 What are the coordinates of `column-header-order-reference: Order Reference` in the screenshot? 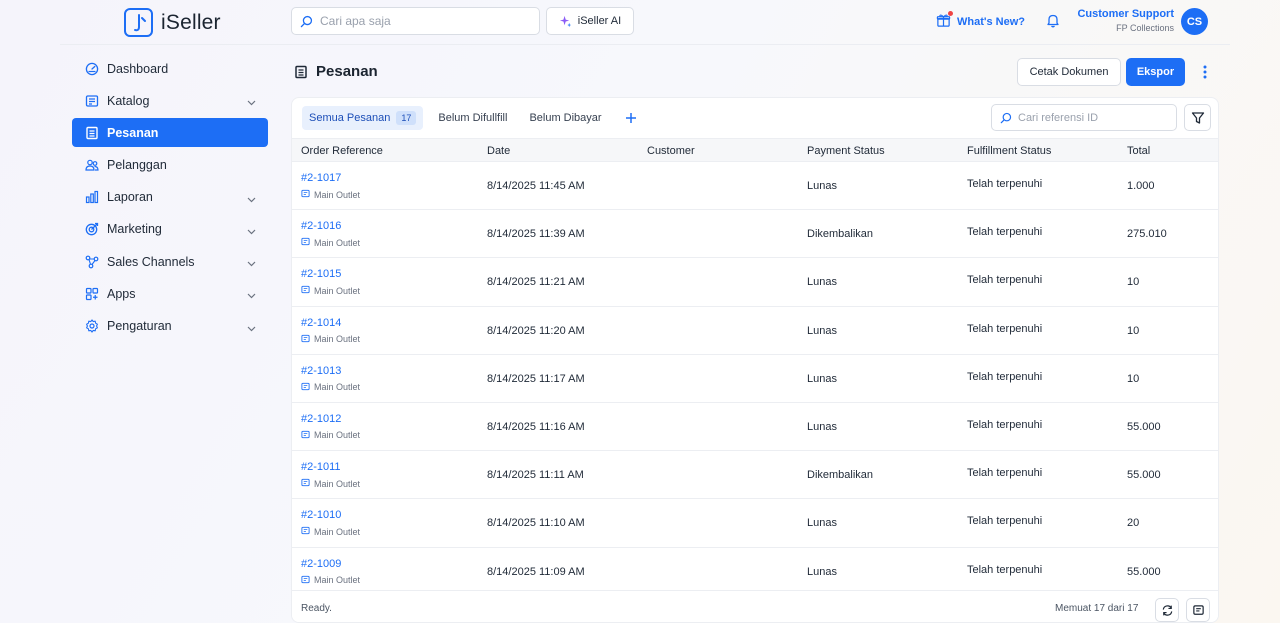 It's located at (342, 151).